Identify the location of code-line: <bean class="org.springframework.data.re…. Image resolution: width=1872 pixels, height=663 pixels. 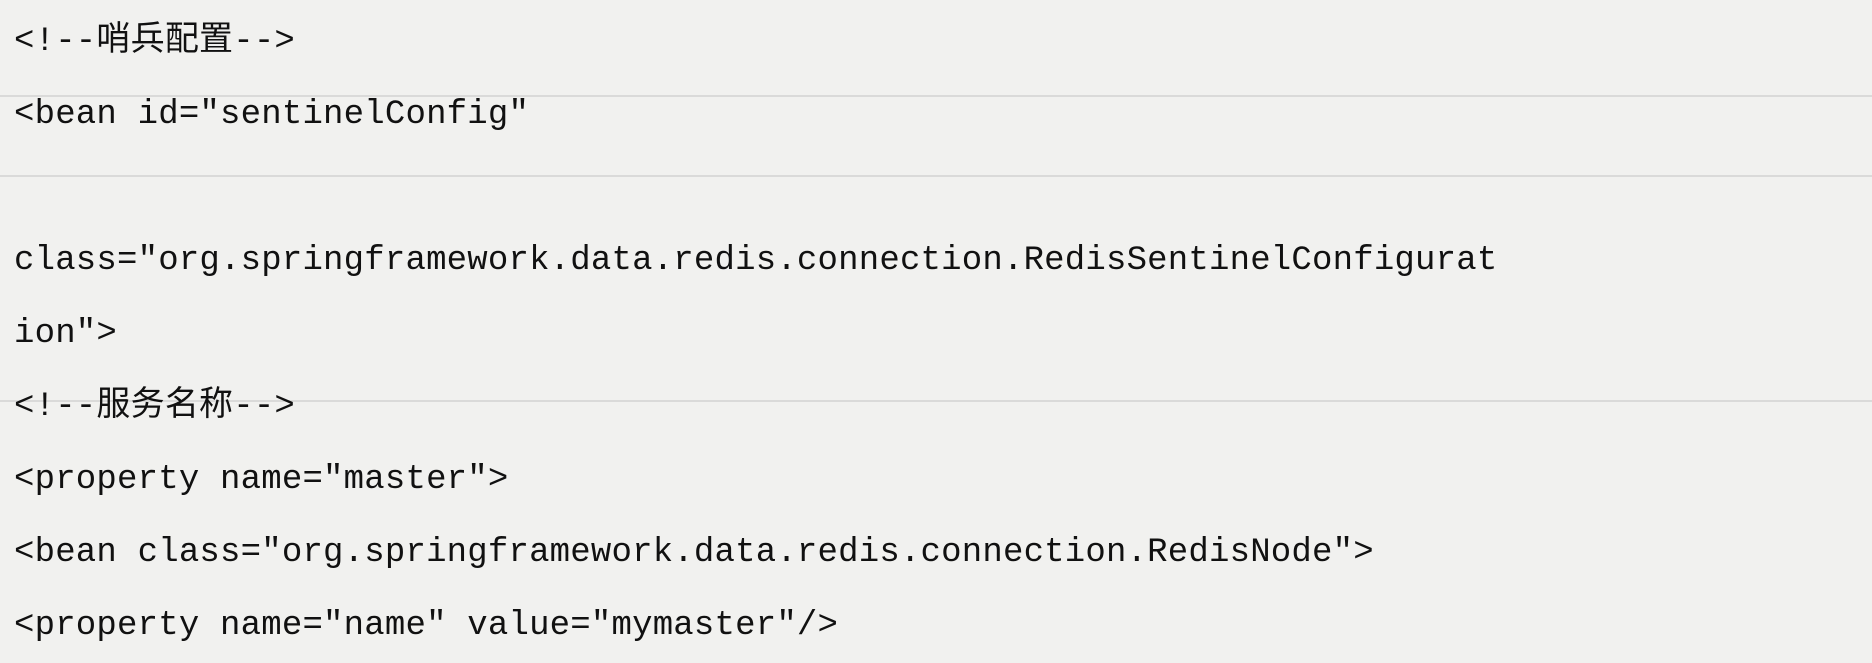
(694, 553).